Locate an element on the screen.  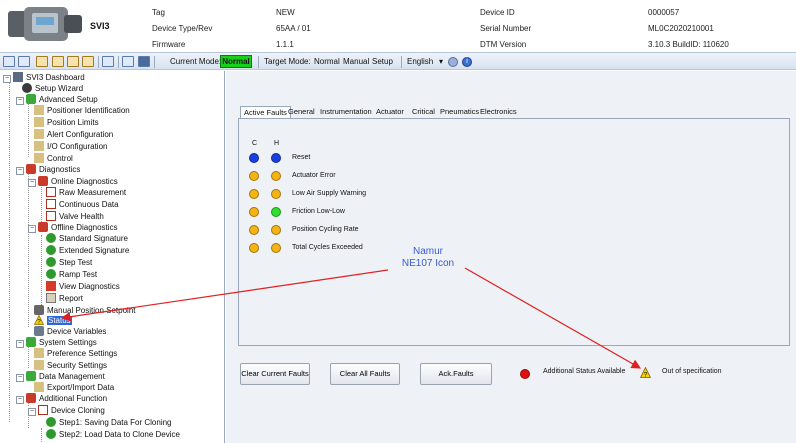
tree-device-cloning: − Device Cloning is located at coordinates (66, 410).